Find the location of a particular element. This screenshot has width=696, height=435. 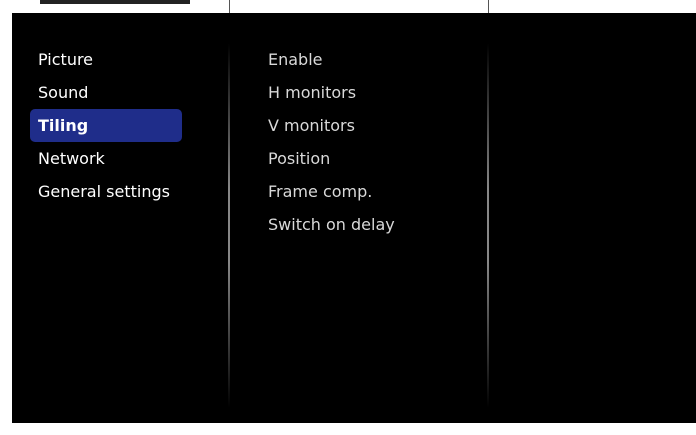

submenu-item-v-monitors: V monitors is located at coordinates (368, 125).